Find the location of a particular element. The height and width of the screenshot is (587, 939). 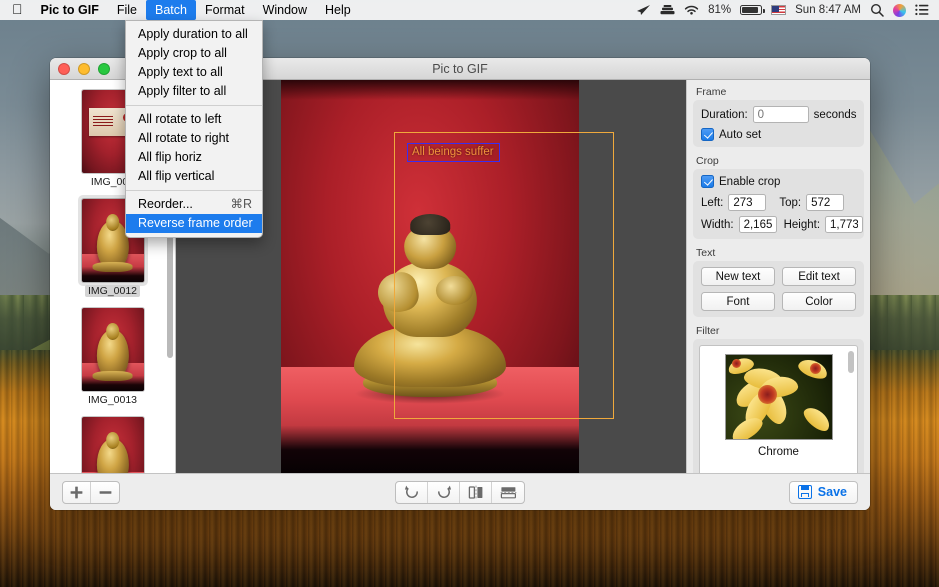

menu-item-shortcut: ⌘R is located at coordinates (241, 204).